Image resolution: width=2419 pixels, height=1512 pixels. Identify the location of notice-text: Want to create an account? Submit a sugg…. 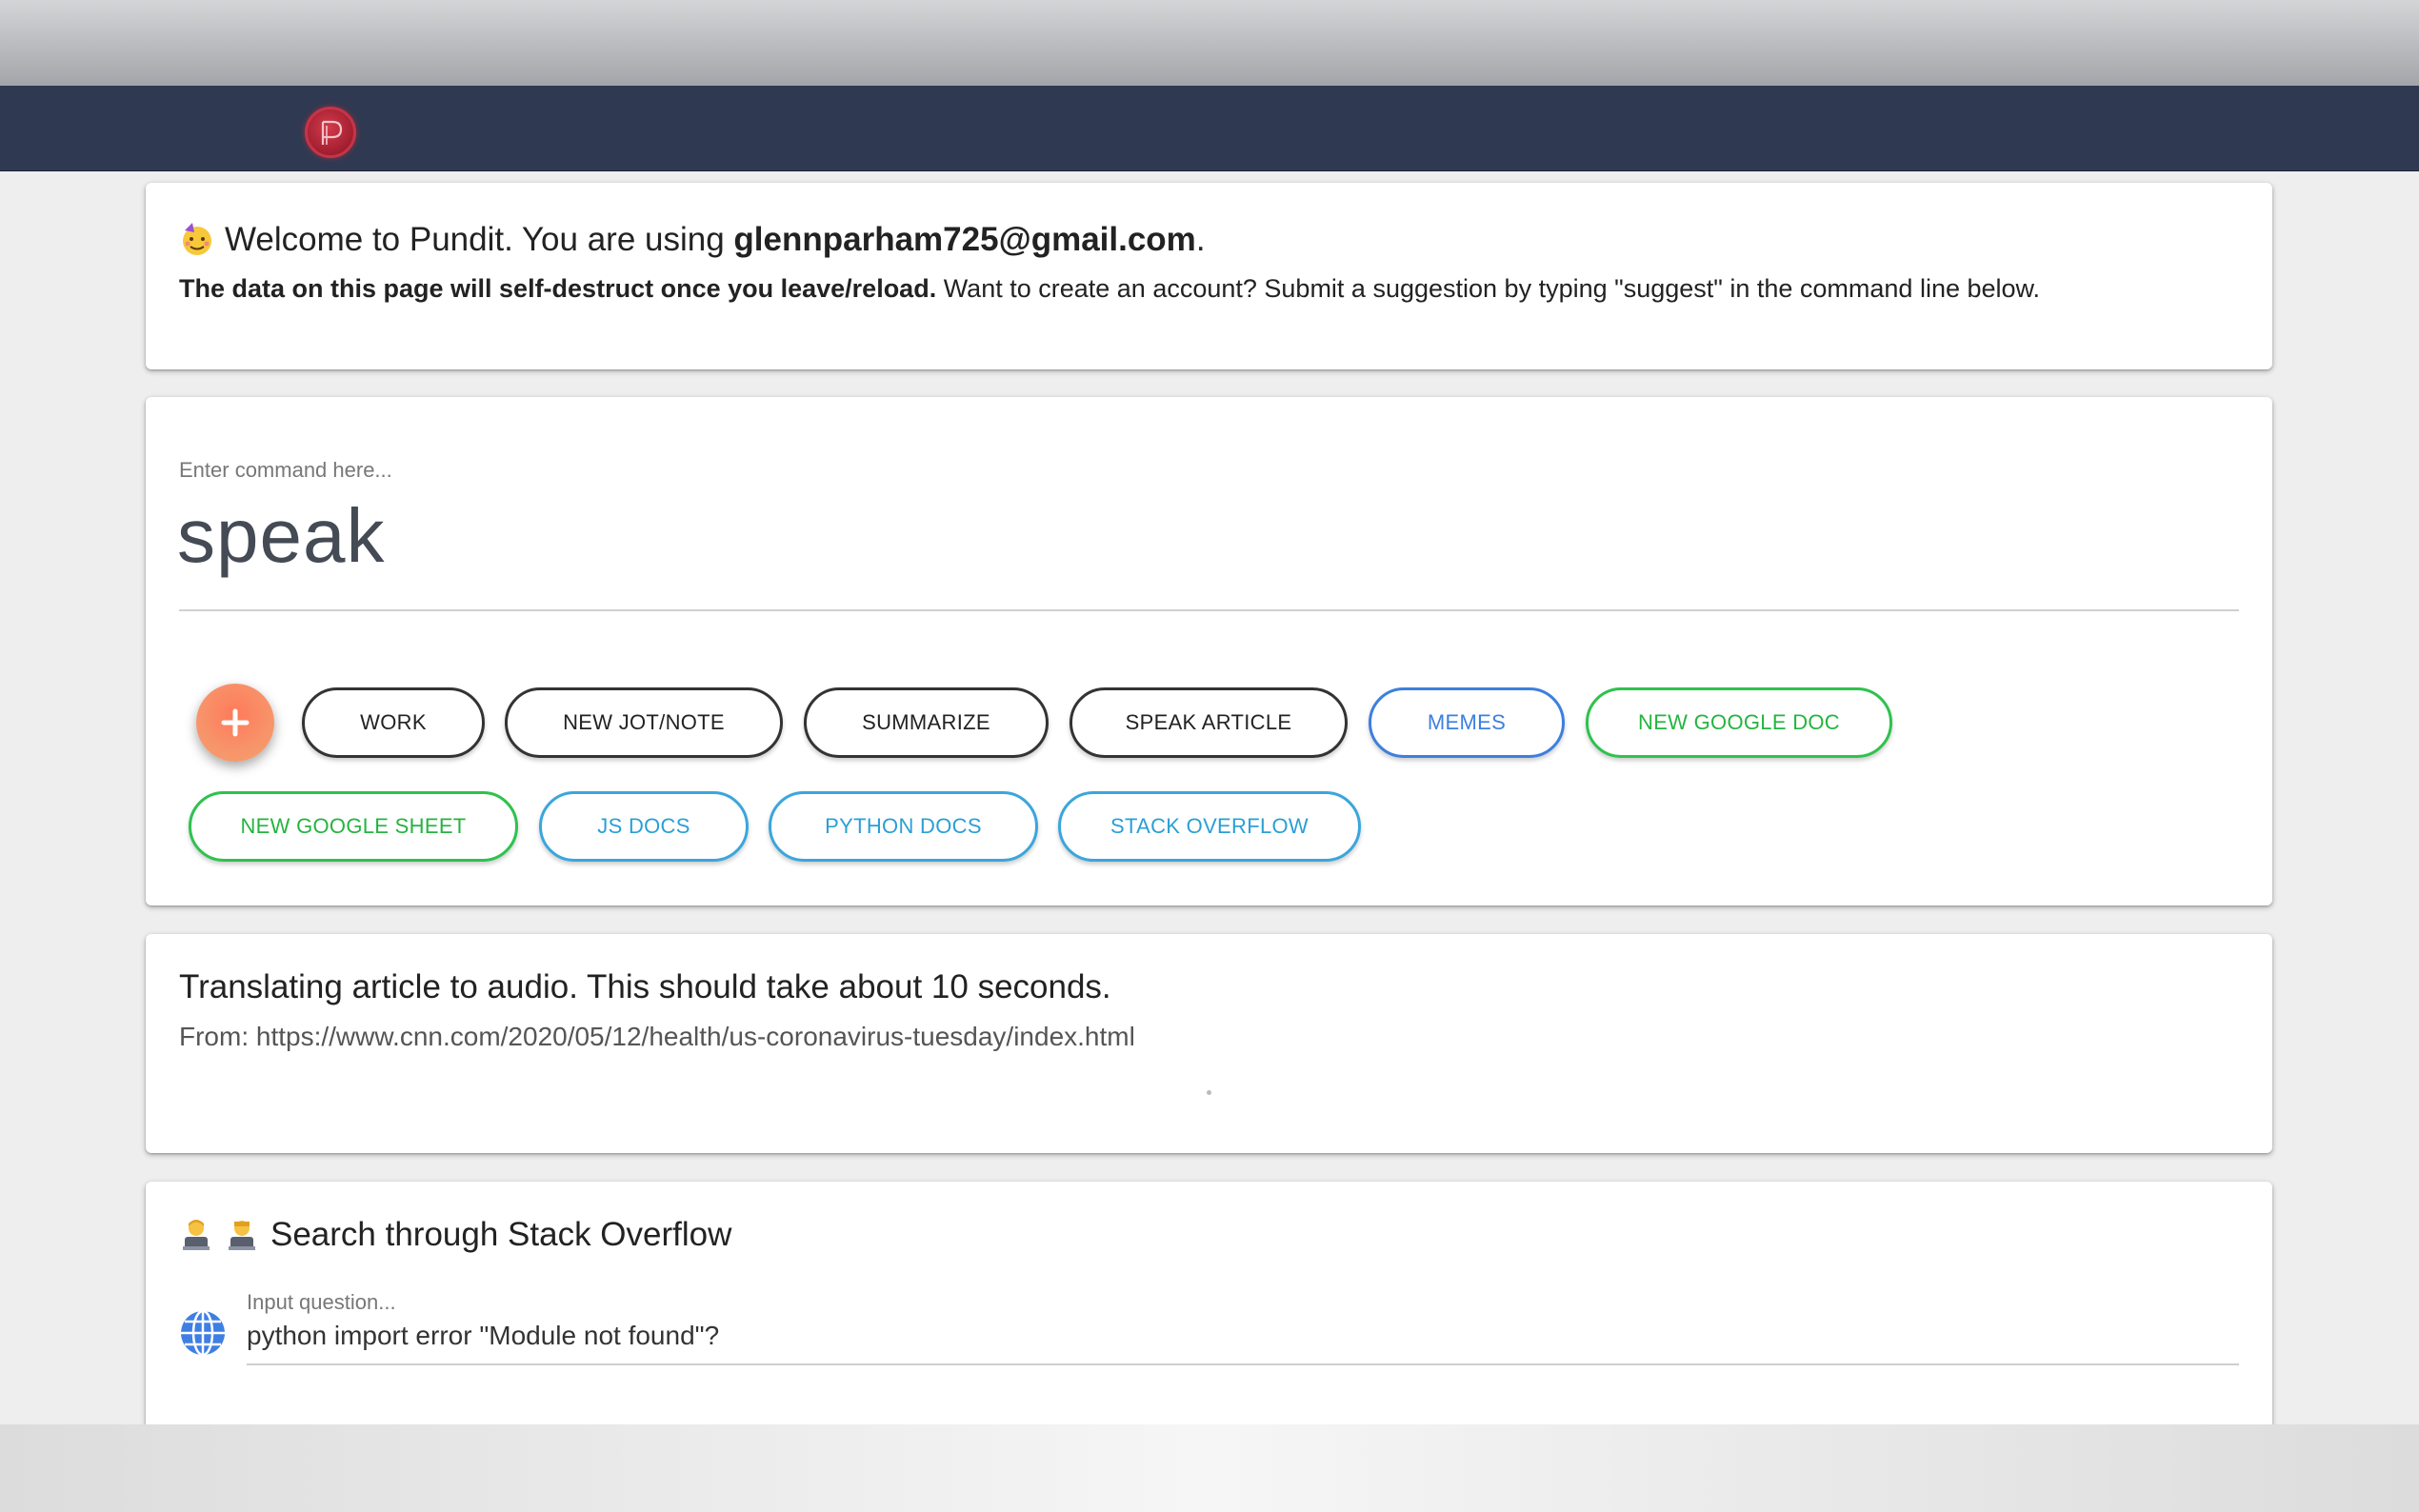
(1488, 288).